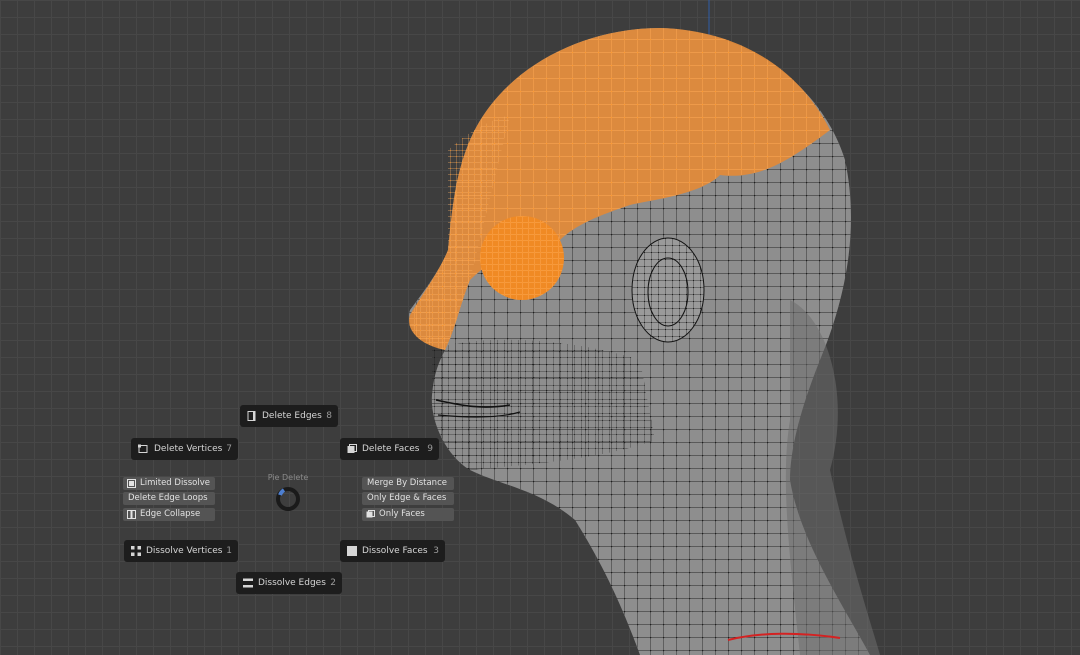  Describe the element at coordinates (333, 583) in the screenshot. I see `dissolve-edges-key: 2` at that location.